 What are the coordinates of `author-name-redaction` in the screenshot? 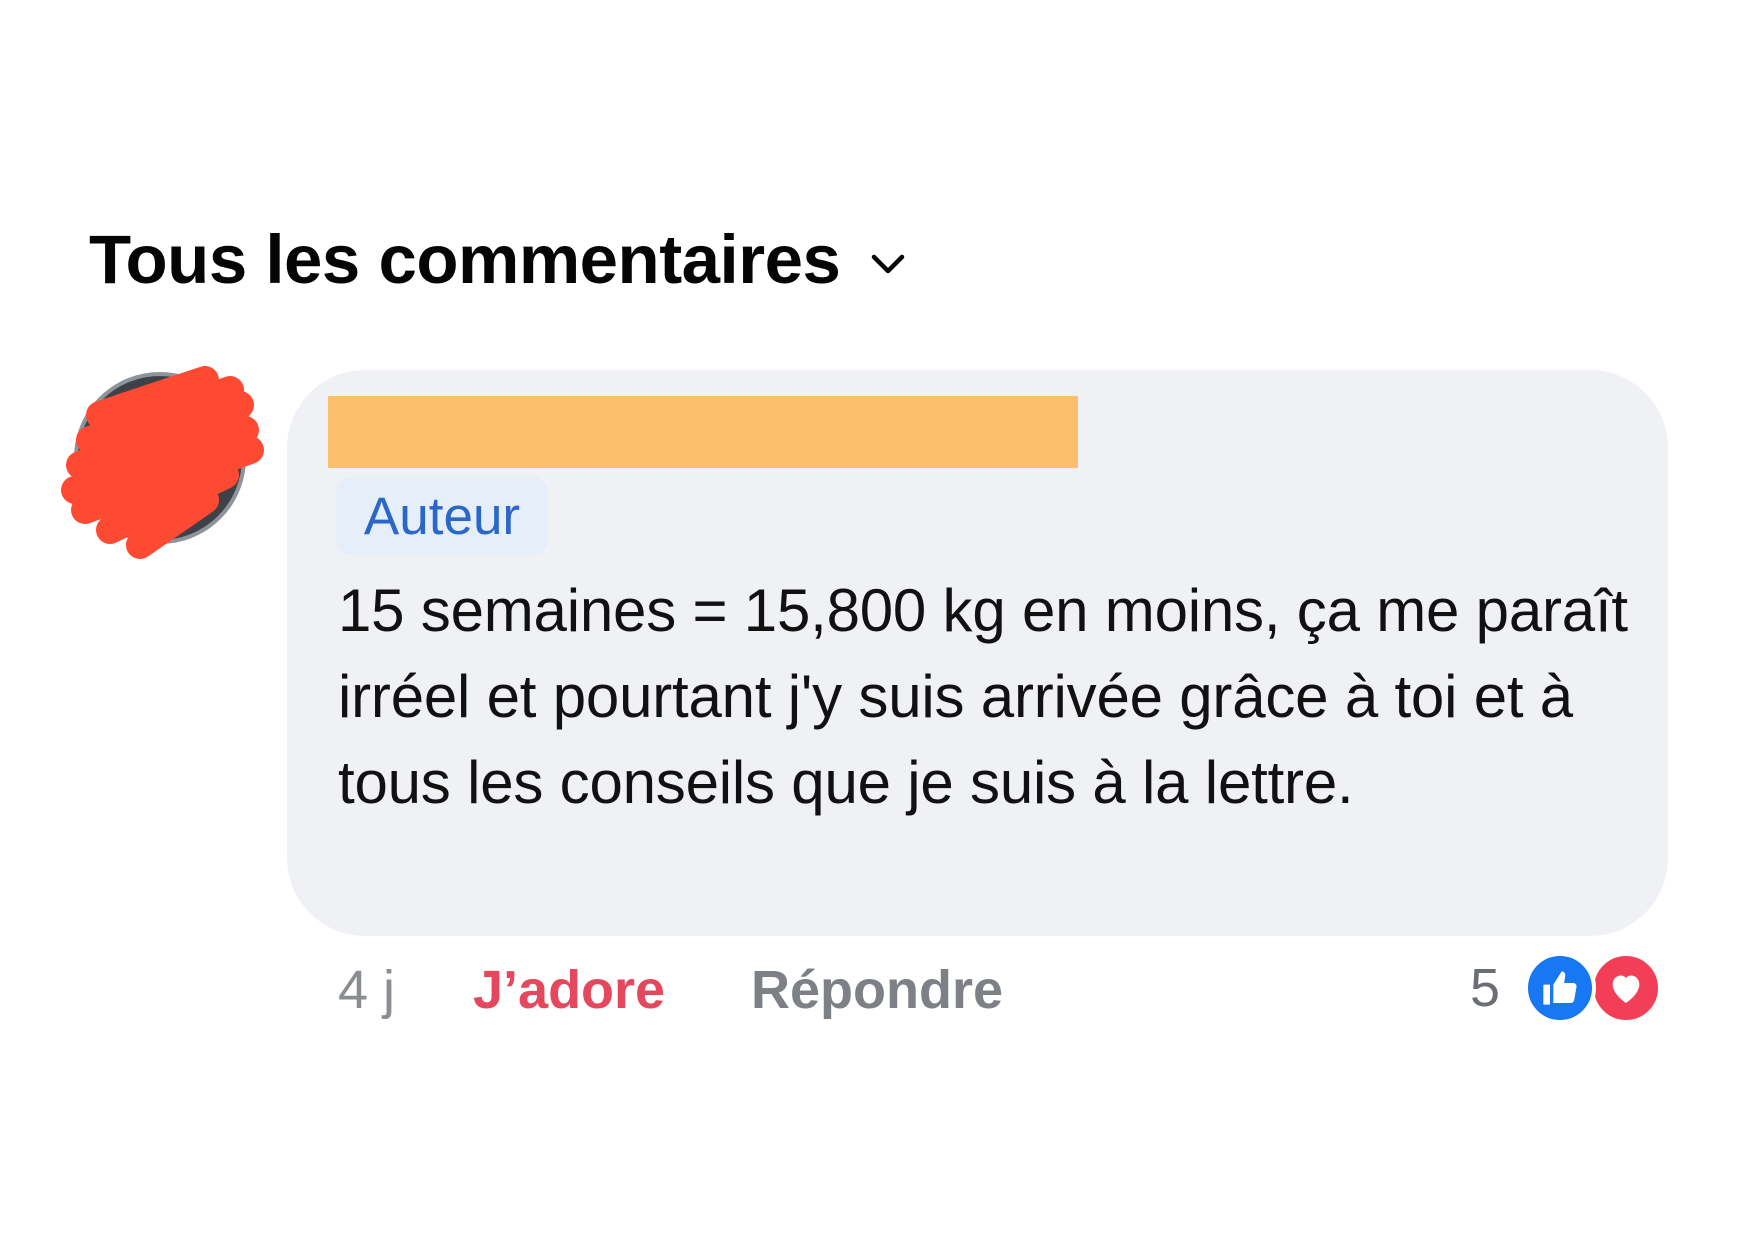 It's located at (703, 432).